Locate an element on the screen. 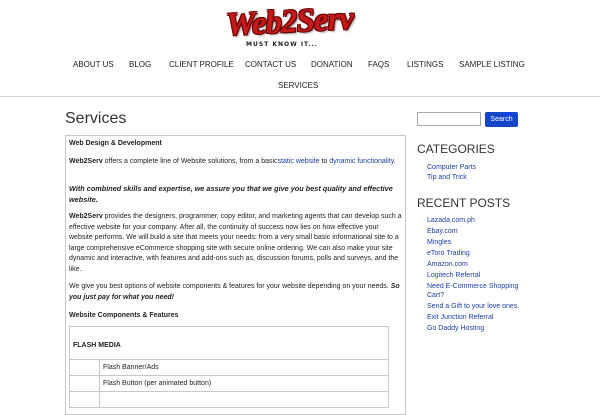 This screenshot has width=600, height=415. table-row-label: Flash Banner/Ads is located at coordinates (131, 367).